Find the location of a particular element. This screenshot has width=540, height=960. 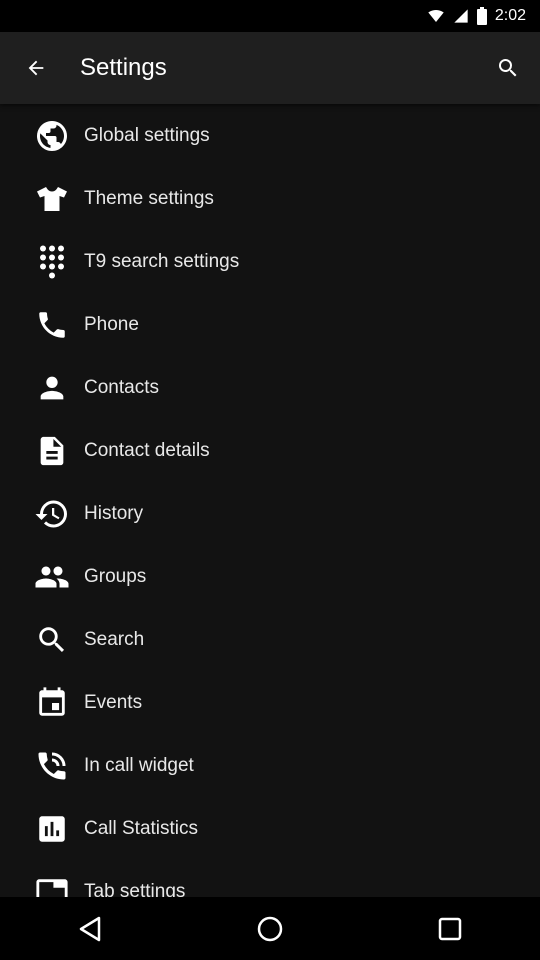

arrow-back-icon is located at coordinates (36, 68).